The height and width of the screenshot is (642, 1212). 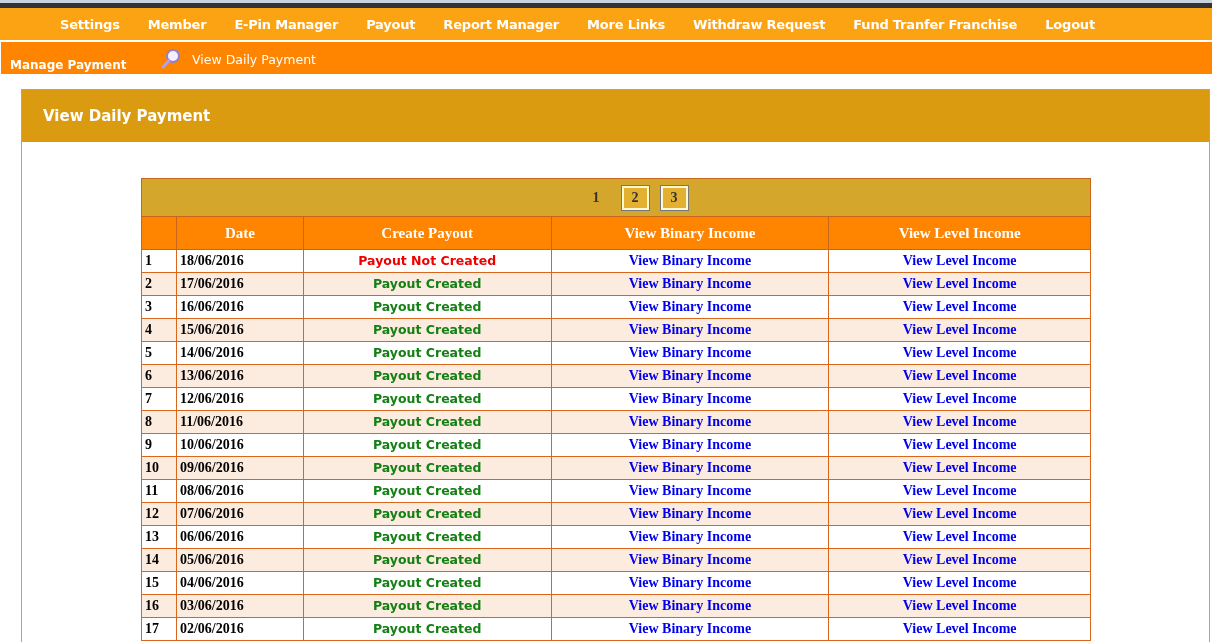 I want to click on column-header: Create Payout, so click(x=427, y=233).